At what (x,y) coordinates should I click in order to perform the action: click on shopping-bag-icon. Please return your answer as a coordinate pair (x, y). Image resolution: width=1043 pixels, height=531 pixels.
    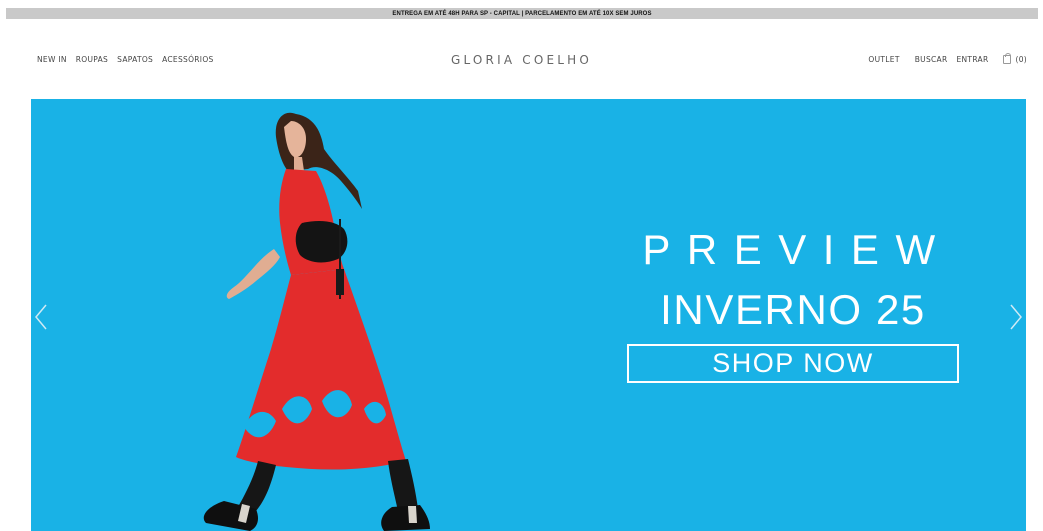
    Looking at the image, I should click on (1007, 58).